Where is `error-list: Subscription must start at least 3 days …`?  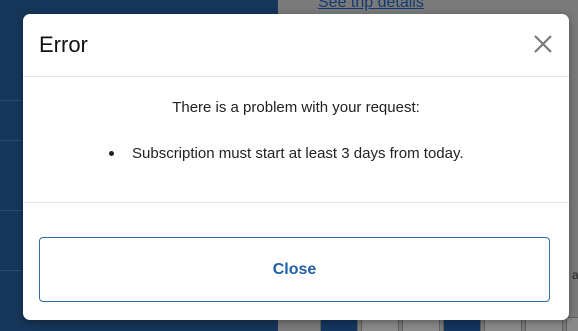
error-list: Subscription must start at least 3 days … is located at coordinates (286, 153).